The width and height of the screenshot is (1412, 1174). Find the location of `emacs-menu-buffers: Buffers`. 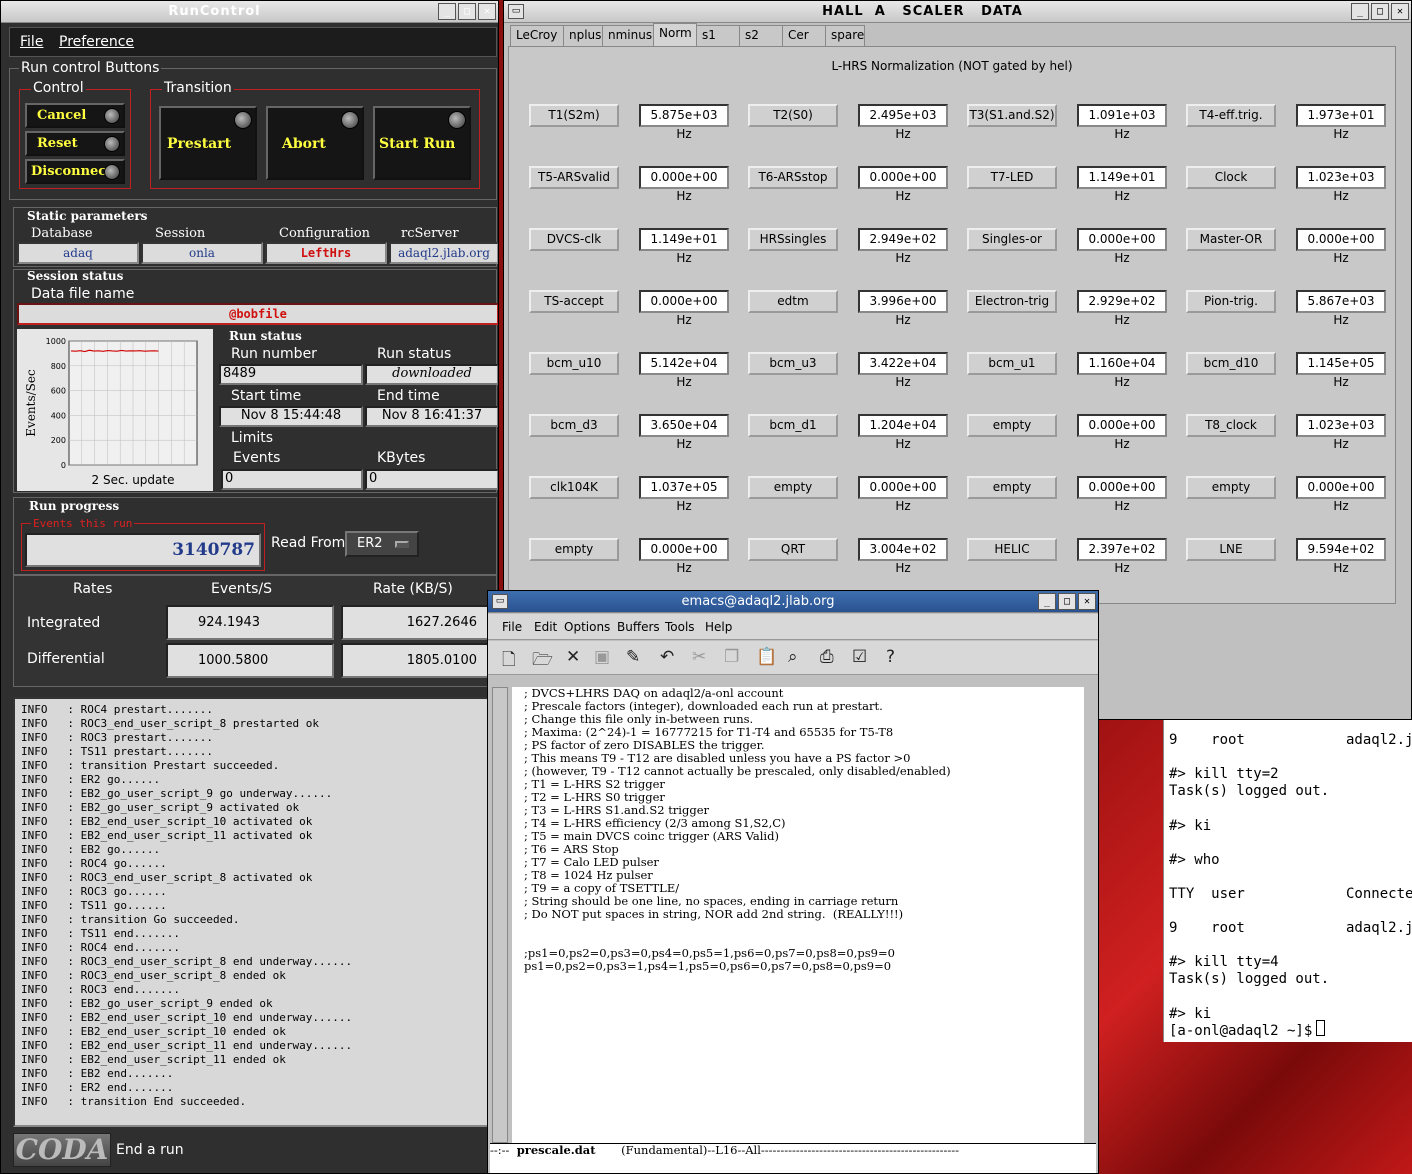

emacs-menu-buffers: Buffers is located at coordinates (638, 627).